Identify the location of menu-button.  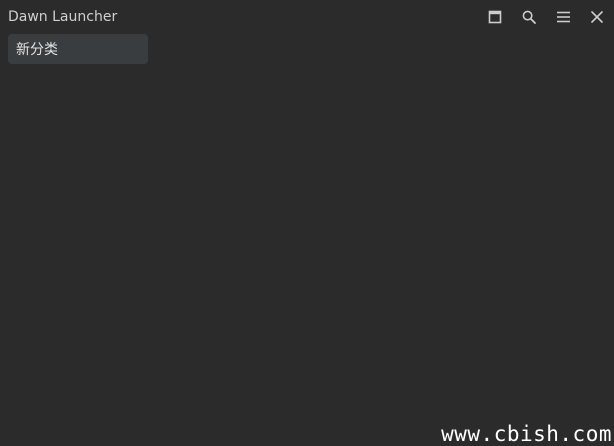
(563, 17).